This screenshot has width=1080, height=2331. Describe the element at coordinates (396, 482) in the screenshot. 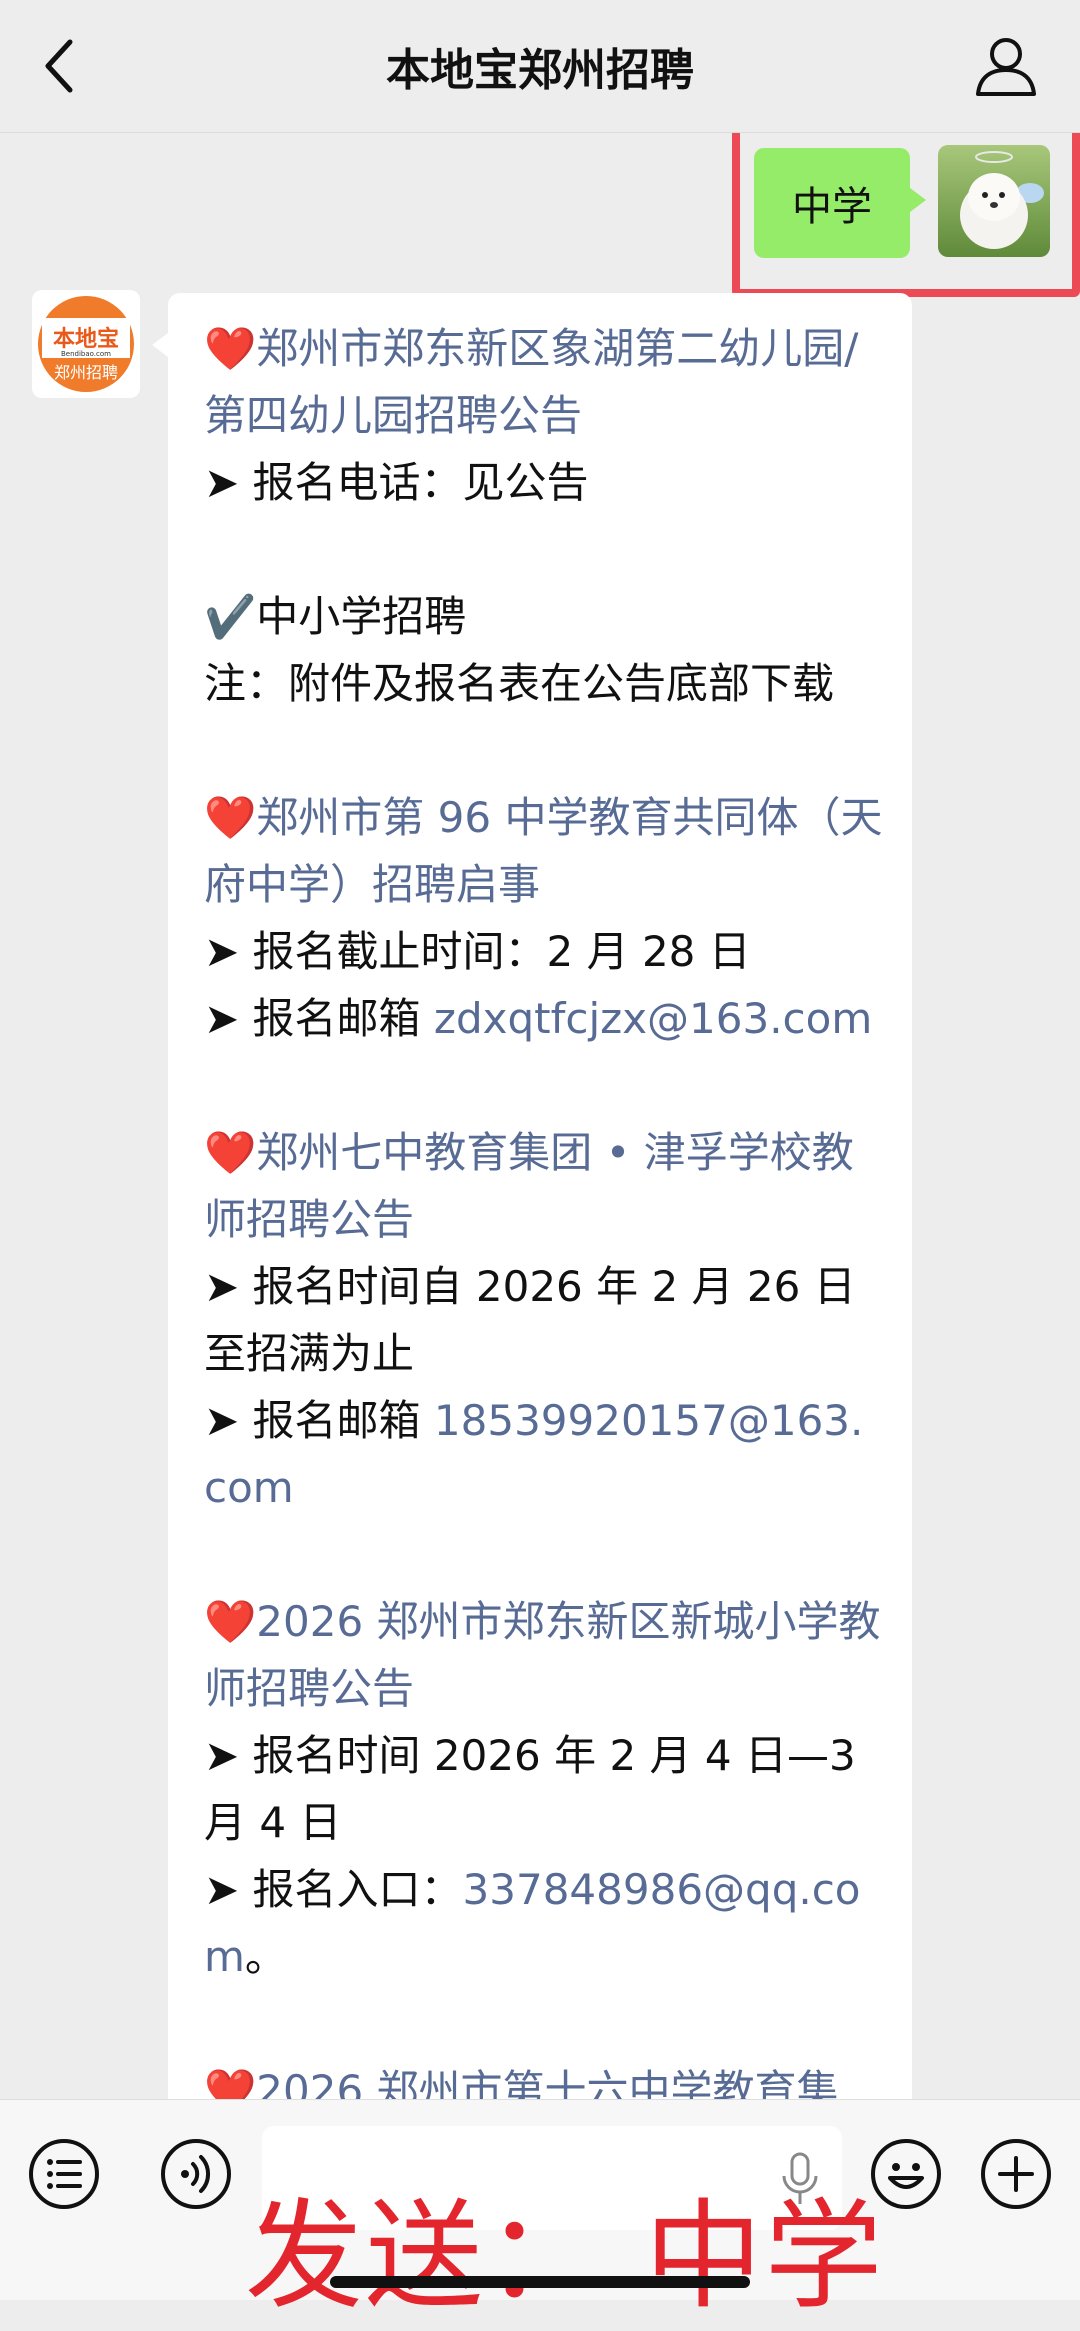

I see `message-text: ➤ 报名电话：见公告` at that location.